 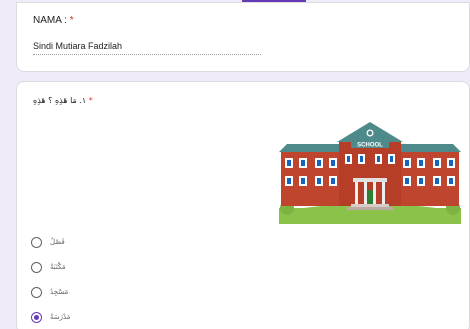 What do you see at coordinates (370, 146) in the screenshot?
I see `school-sign-text: SCHOOL` at bounding box center [370, 146].